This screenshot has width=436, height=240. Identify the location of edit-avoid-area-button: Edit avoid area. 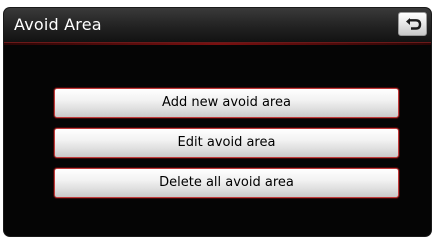
(226, 143).